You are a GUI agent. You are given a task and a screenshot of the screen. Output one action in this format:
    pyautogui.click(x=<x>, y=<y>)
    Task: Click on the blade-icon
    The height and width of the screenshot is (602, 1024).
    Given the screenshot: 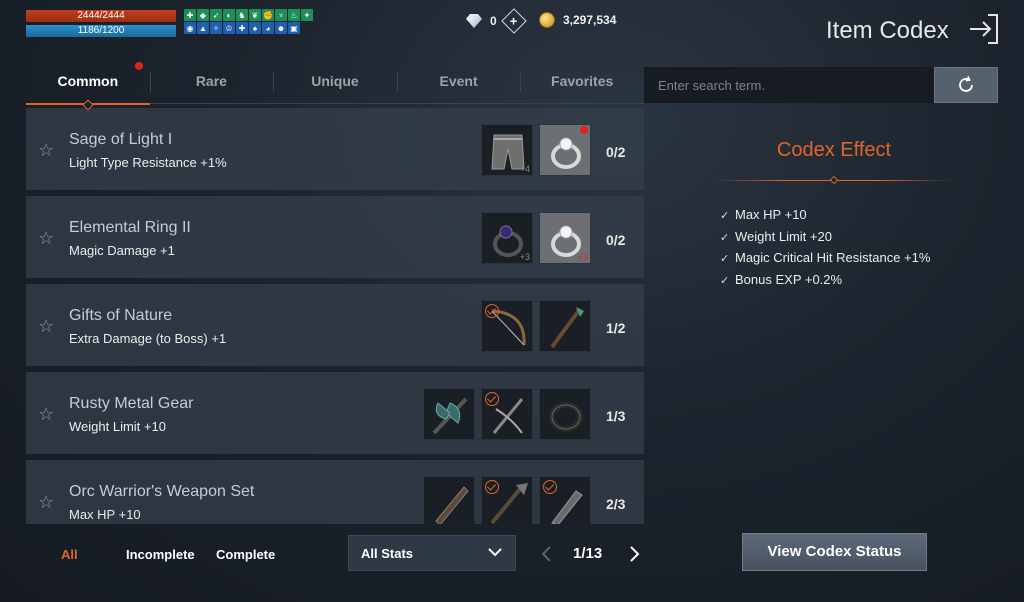 What is the action you would take?
    pyautogui.click(x=565, y=500)
    